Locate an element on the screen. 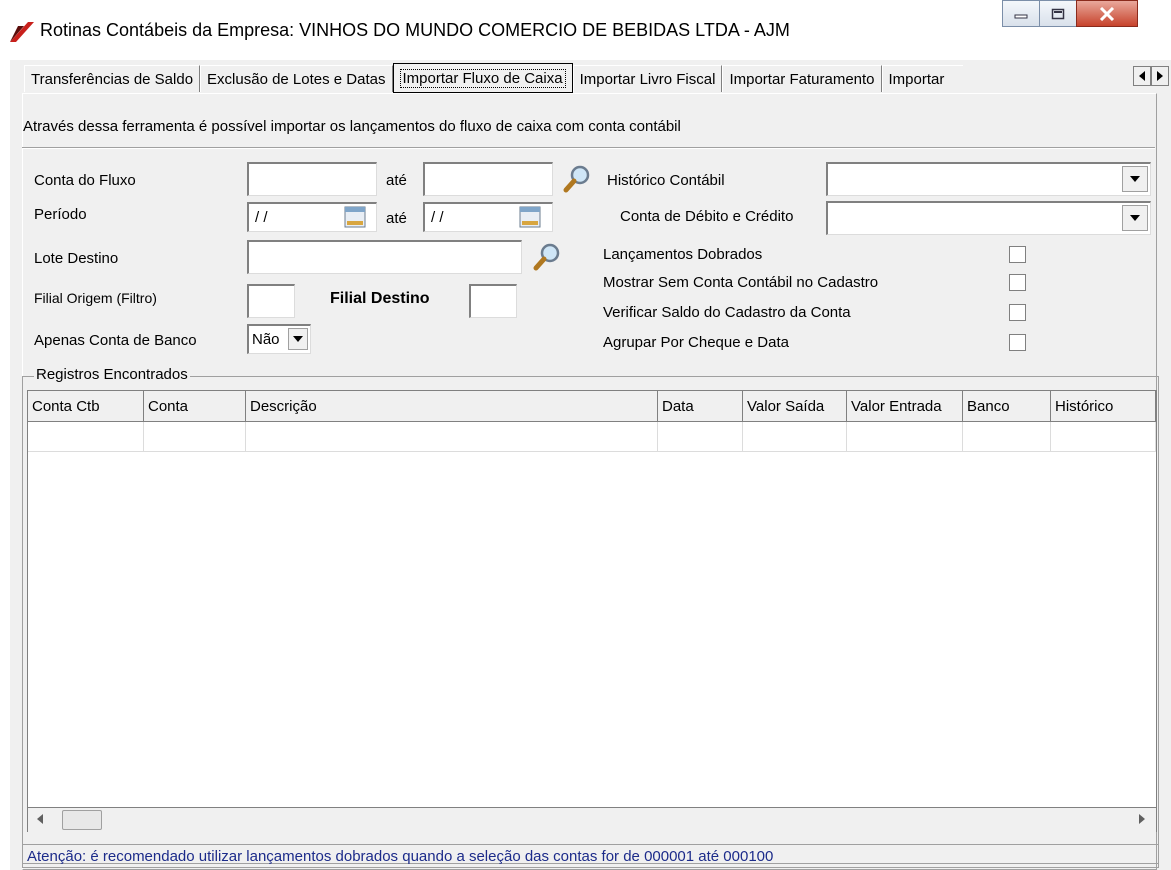  tab-importar: Importar is located at coordinates (922, 78).